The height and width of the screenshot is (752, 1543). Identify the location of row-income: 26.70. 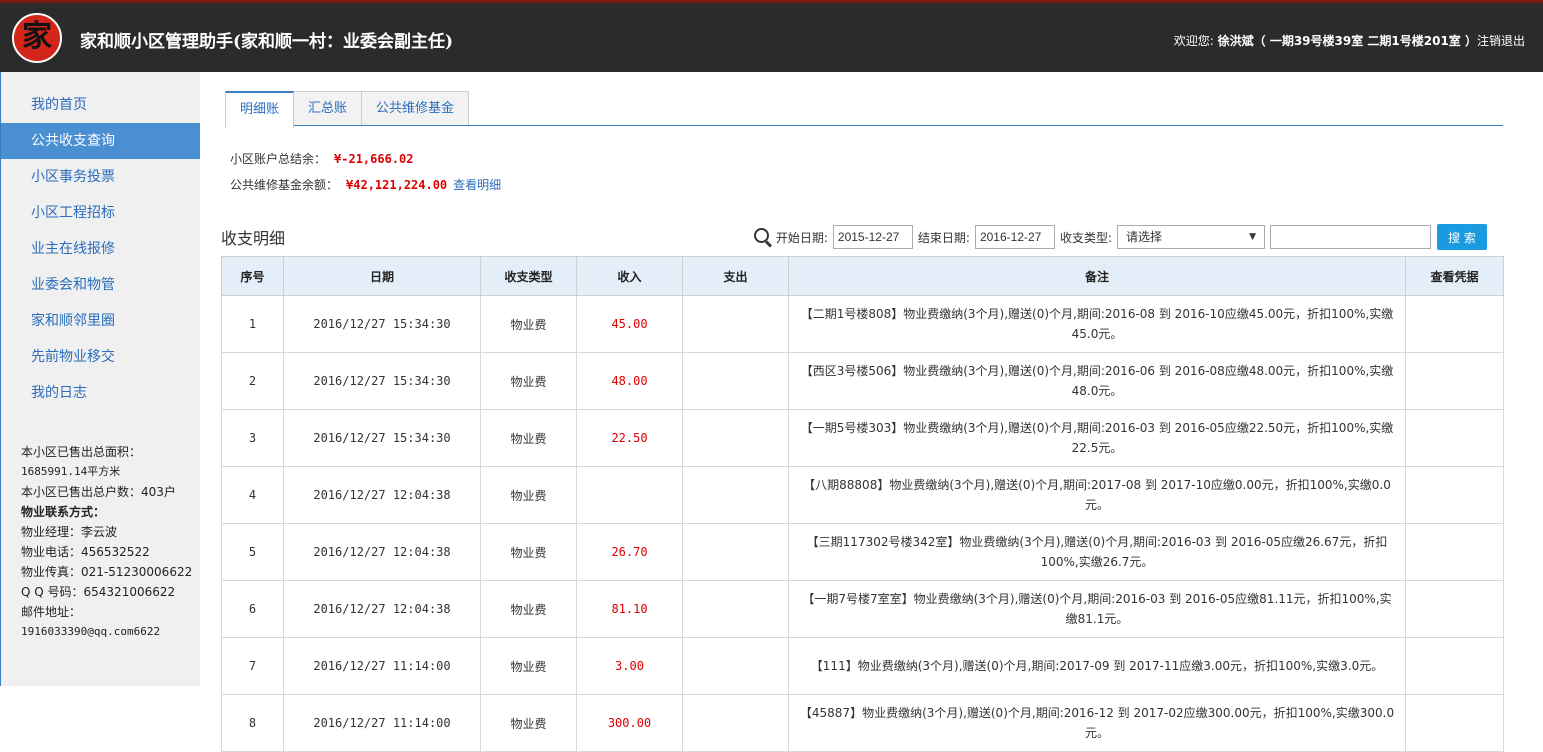
(629, 552).